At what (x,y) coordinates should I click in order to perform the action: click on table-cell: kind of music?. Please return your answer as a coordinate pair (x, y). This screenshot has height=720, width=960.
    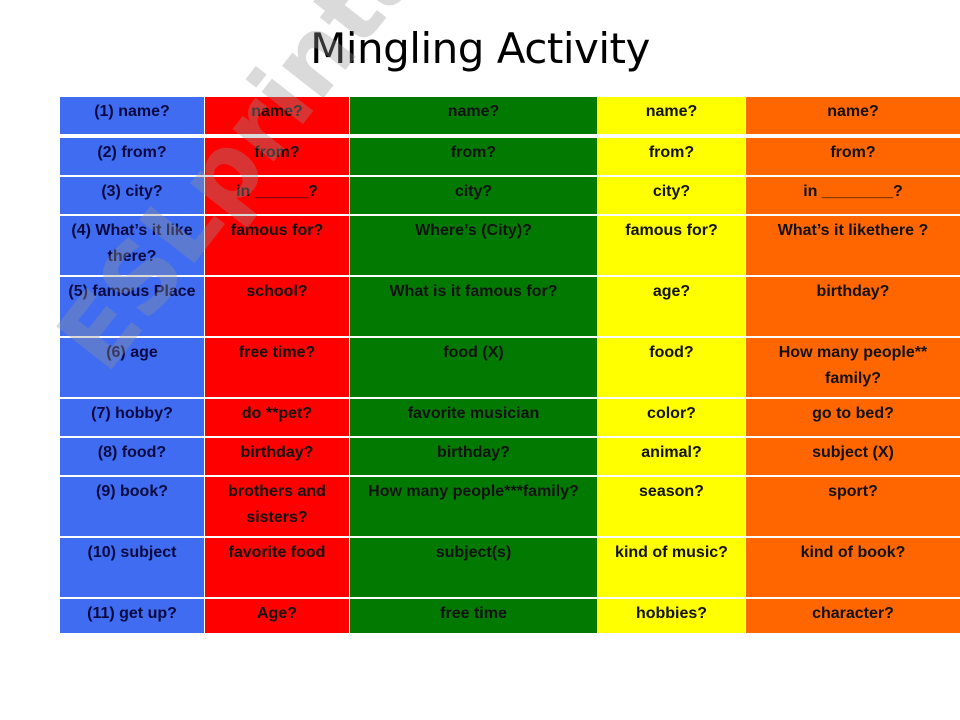
    Looking at the image, I should click on (671, 567).